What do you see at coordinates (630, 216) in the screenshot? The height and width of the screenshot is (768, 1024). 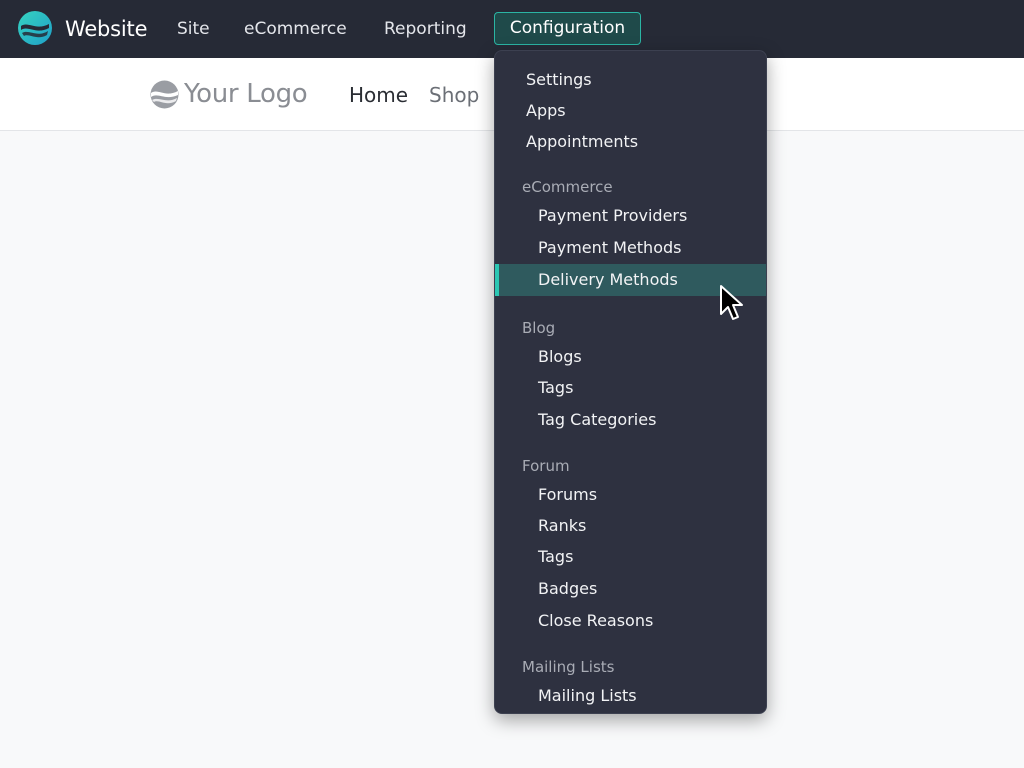 I see `menu-item-payment-providers: Payment Providers` at bounding box center [630, 216].